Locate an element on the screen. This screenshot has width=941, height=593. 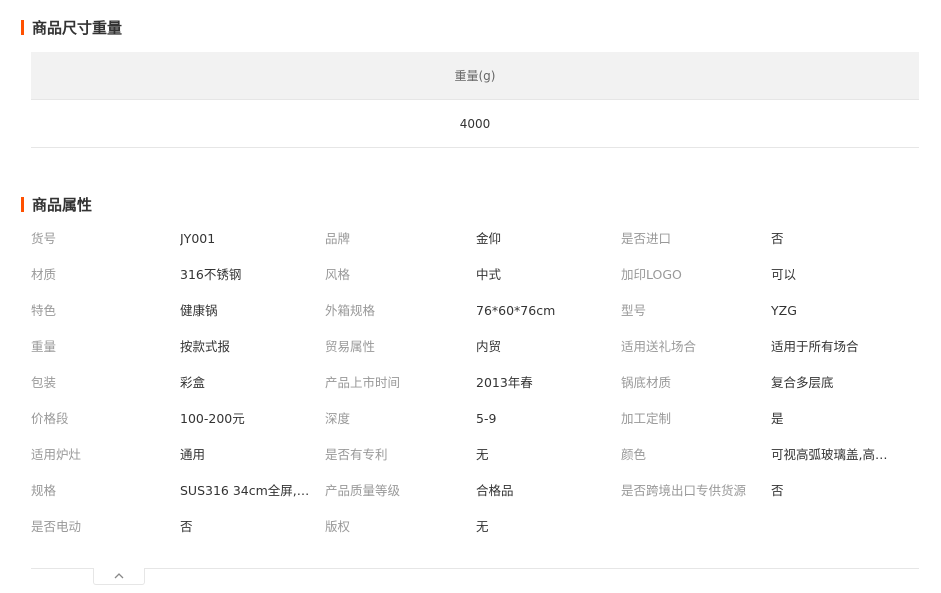
attr-row: 包装 彩盒 产品上市时间 2013年春 锅底材质 复合多层底 is located at coordinates (475, 383).